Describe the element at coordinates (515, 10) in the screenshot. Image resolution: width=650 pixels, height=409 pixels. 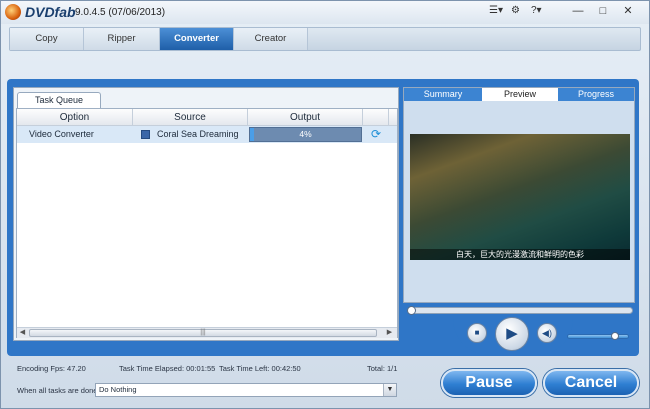
I see `gear-icon: ⚙` at that location.